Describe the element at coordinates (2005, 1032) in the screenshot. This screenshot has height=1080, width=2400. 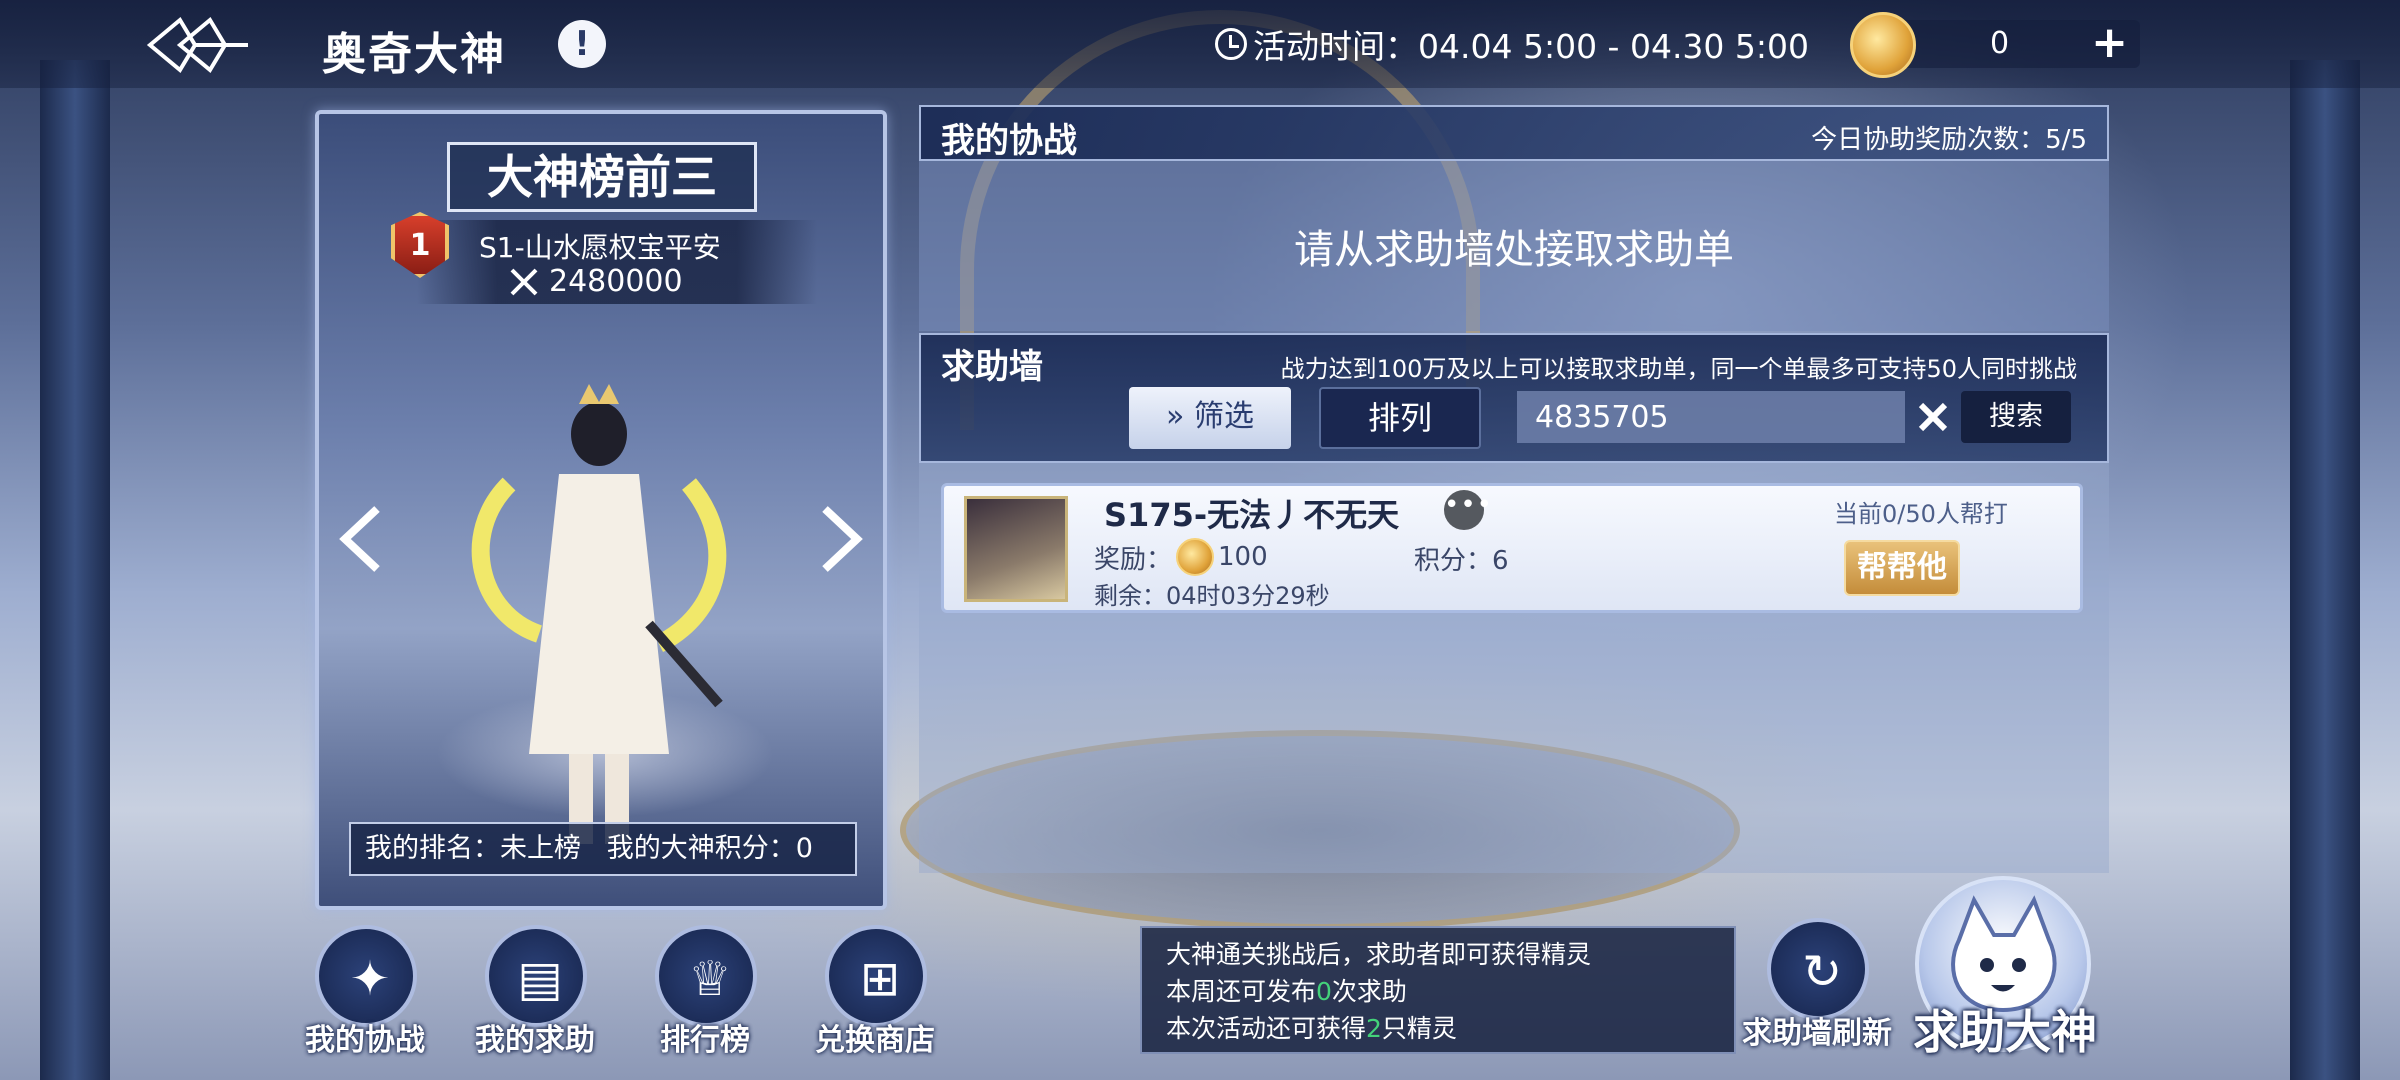
I see `request-help-label: 求助大神` at that location.